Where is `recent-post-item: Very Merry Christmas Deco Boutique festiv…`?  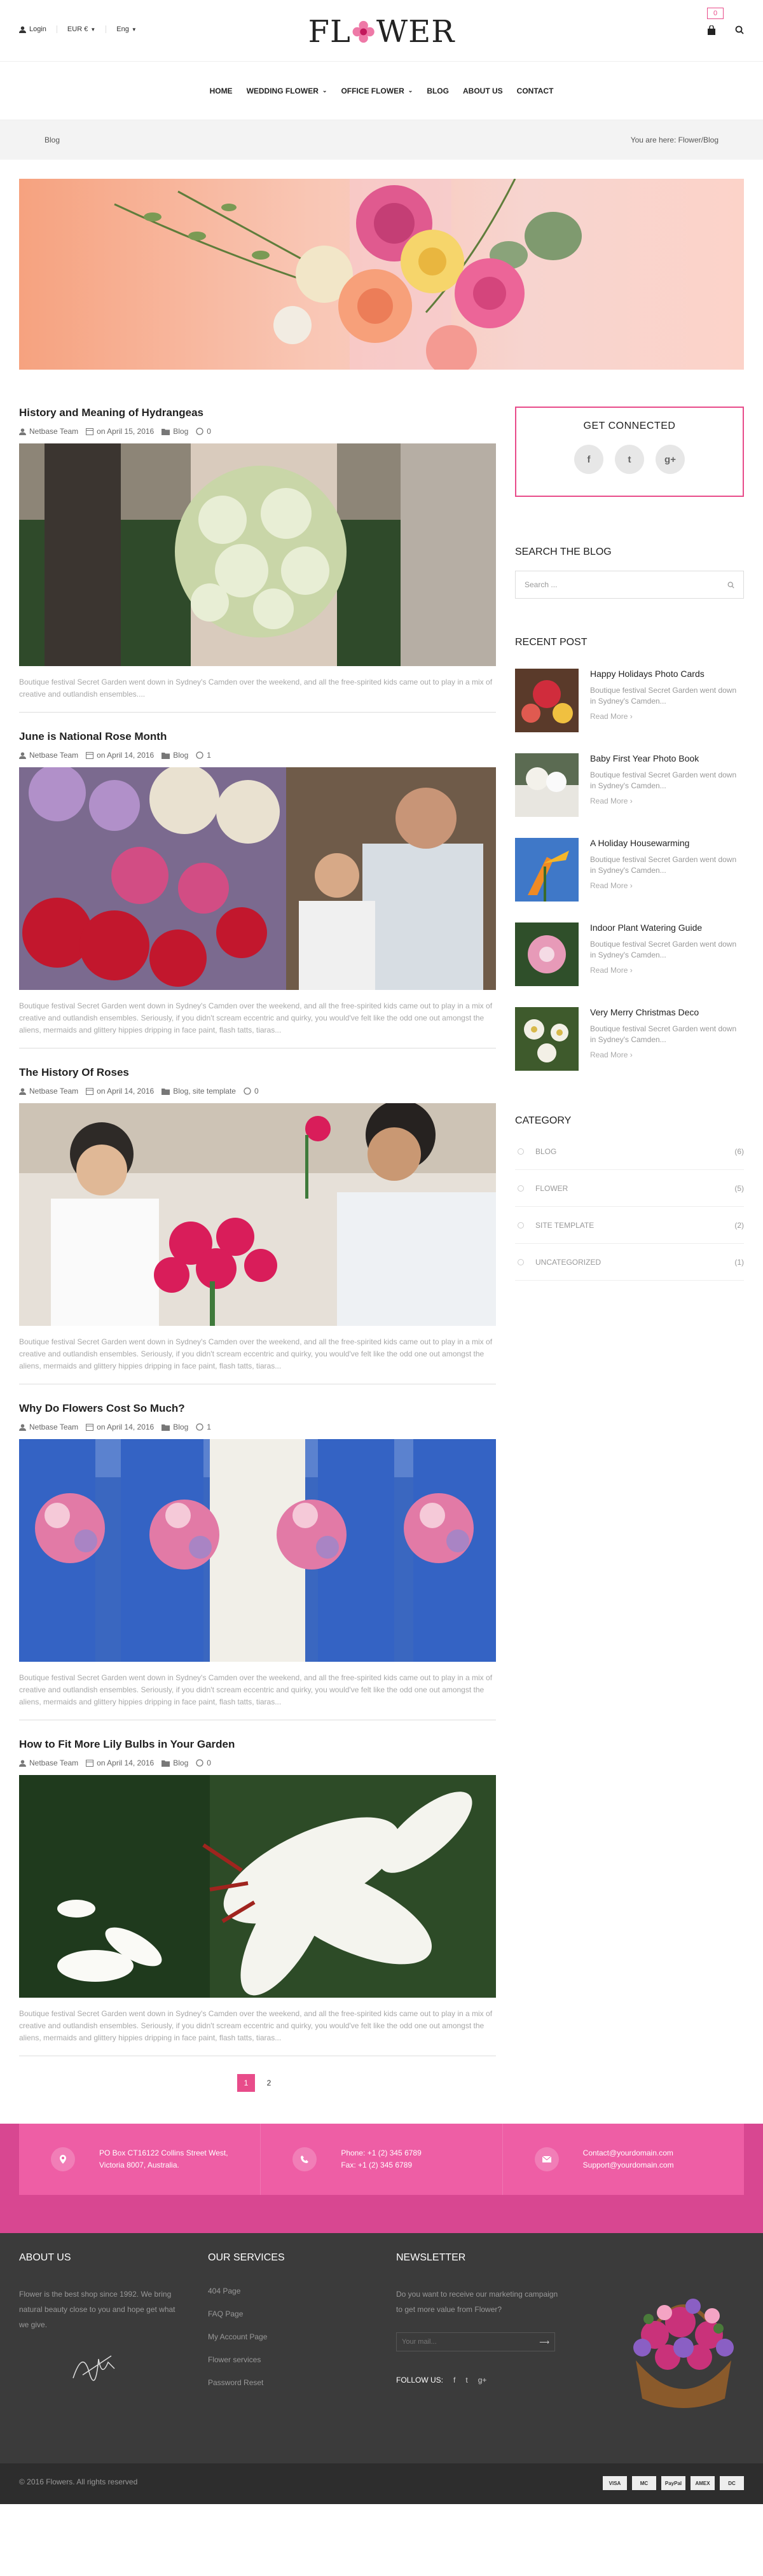
recent-post-item: Very Merry Christmas Deco Boutique festiv… is located at coordinates (629, 1039).